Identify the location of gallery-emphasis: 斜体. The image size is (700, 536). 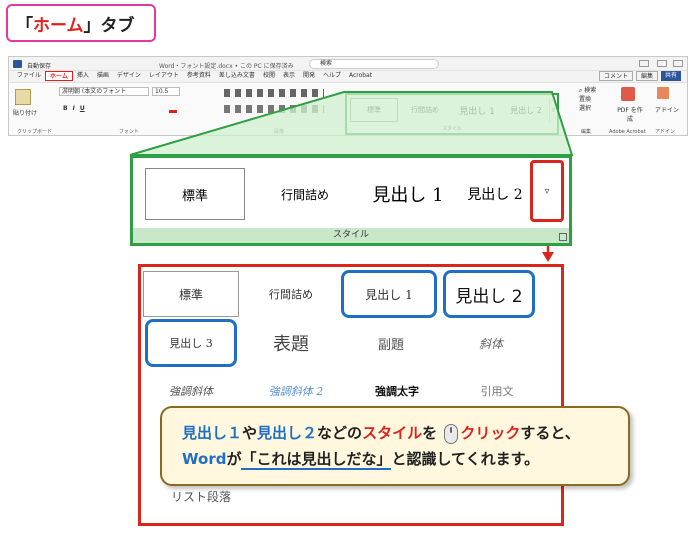
(491, 343).